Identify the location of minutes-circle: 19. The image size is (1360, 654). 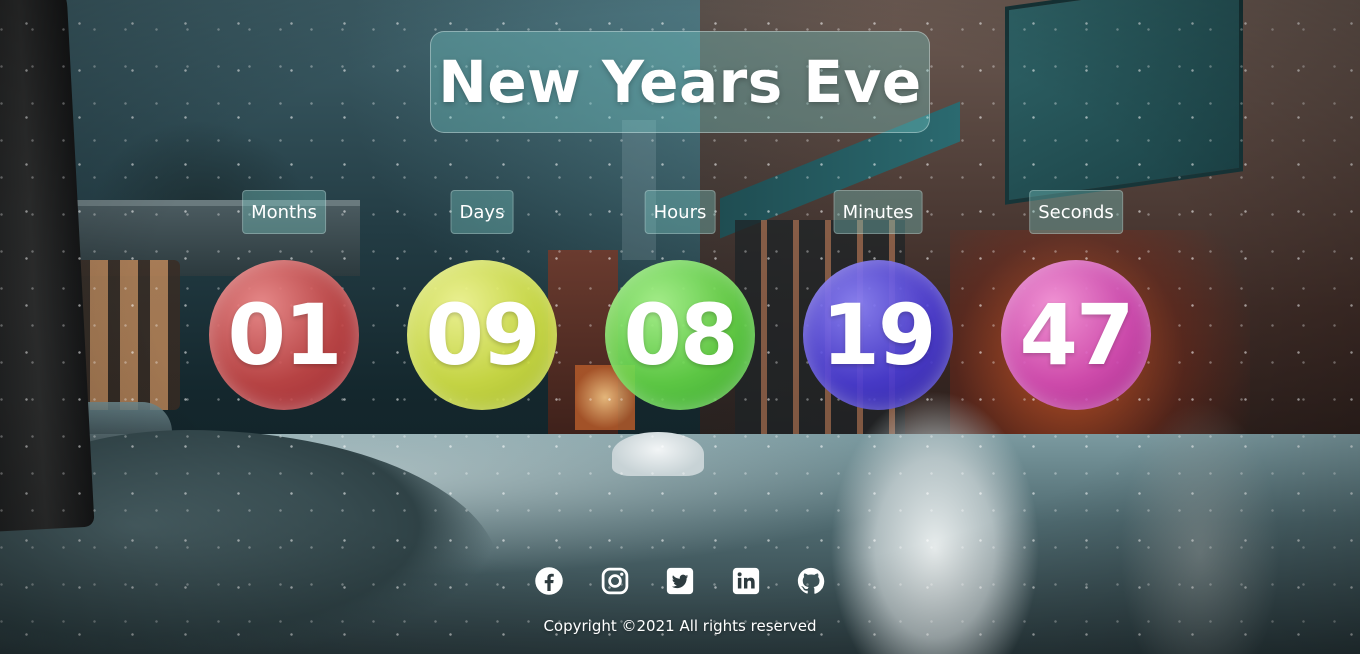
(878, 335).